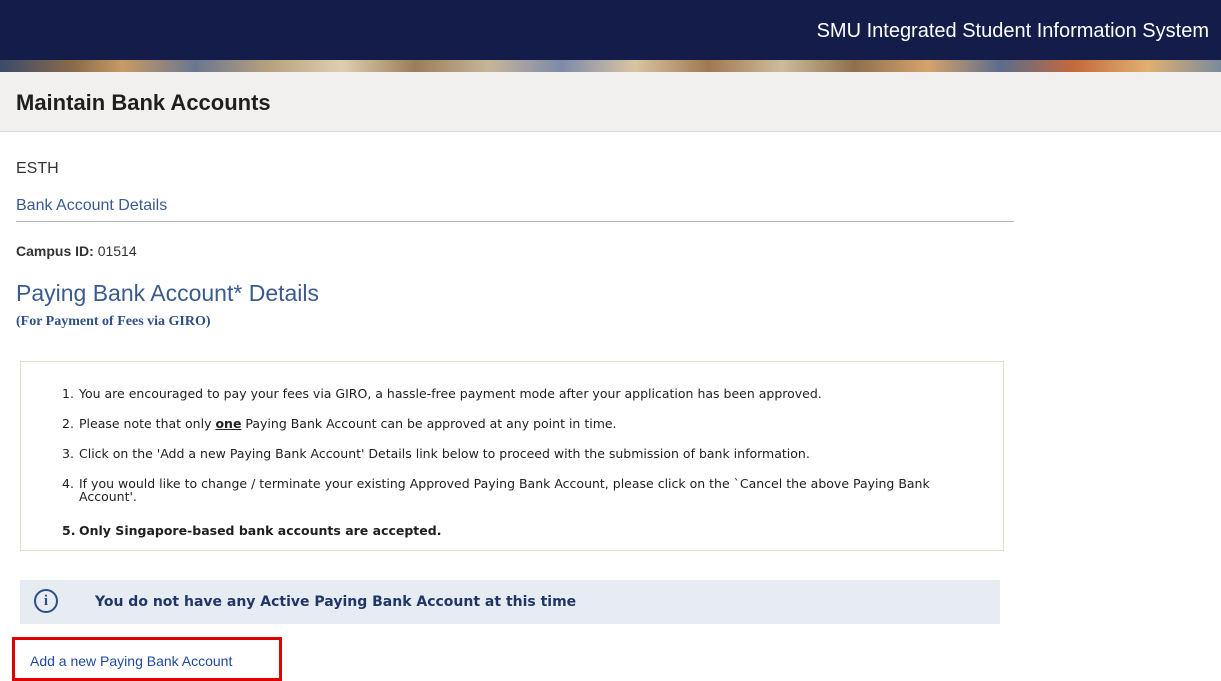 The height and width of the screenshot is (681, 1221). What do you see at coordinates (131, 661) in the screenshot?
I see `add-paying-bank-account-link: Add a new Paying Bank Account` at bounding box center [131, 661].